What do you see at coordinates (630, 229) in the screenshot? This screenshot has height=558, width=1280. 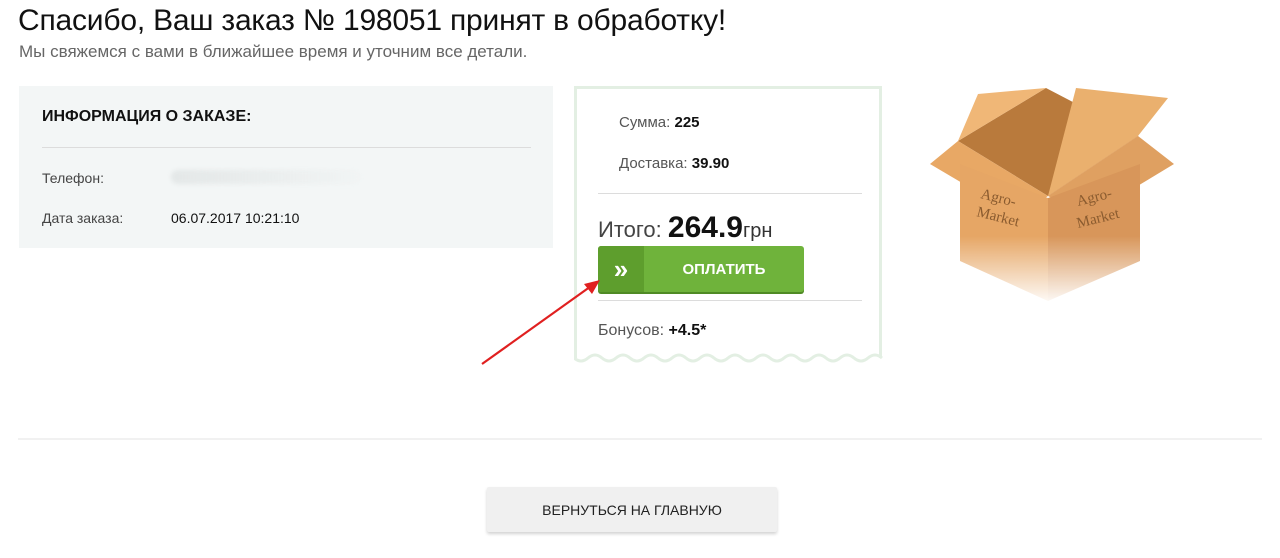 I see `total-label: Итого:` at bounding box center [630, 229].